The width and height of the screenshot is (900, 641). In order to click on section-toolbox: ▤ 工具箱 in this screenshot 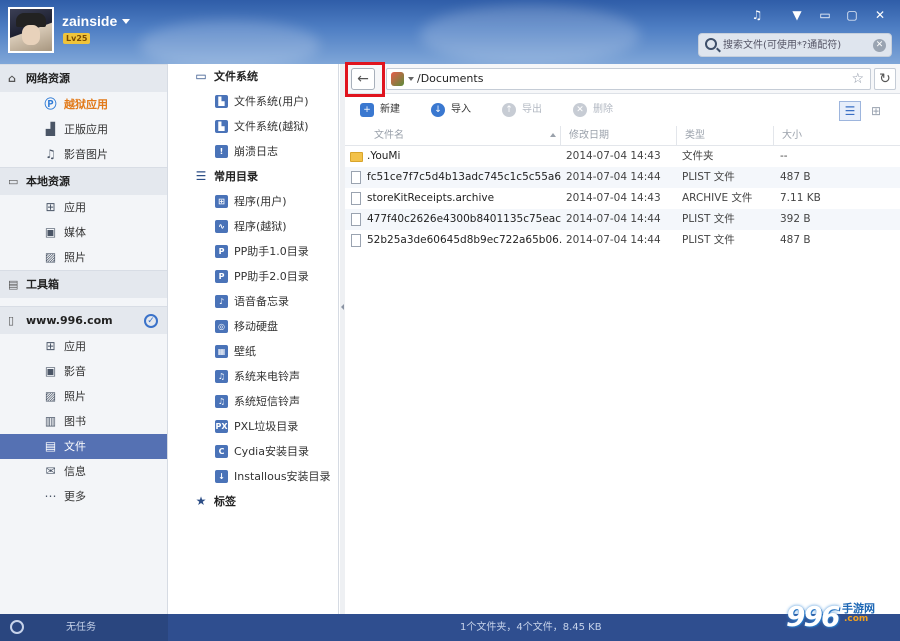, I will do `click(83, 284)`.